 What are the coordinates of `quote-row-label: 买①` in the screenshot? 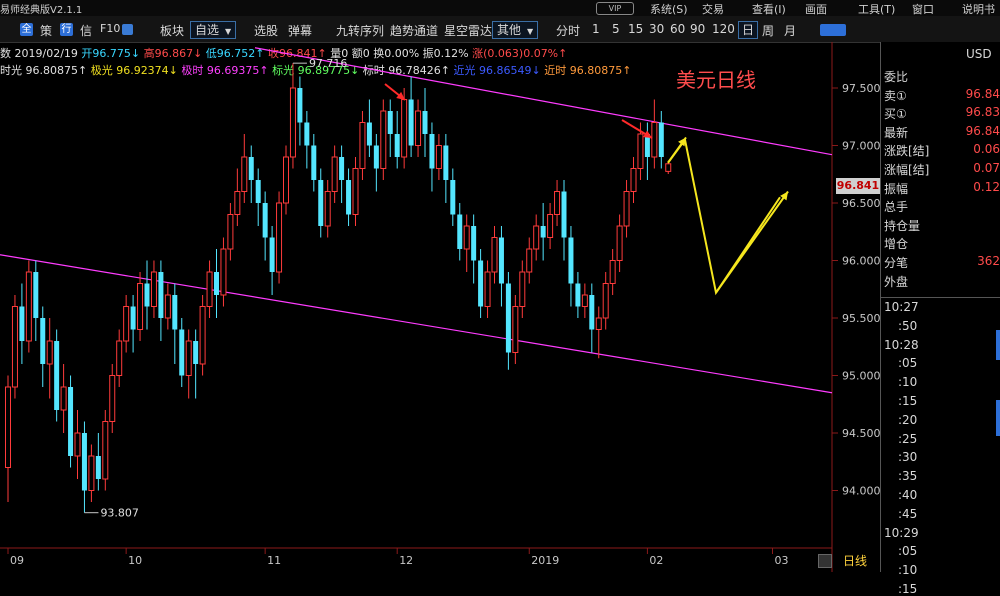 It's located at (895, 114).